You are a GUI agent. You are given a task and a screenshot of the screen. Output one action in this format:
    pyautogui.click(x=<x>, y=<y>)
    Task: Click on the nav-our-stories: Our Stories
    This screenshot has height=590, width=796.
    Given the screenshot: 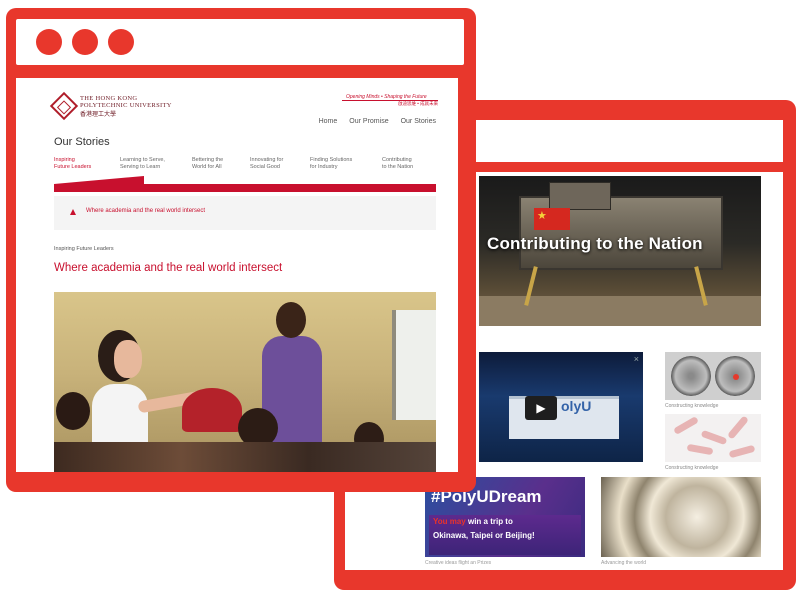 What is the action you would take?
    pyautogui.click(x=418, y=121)
    